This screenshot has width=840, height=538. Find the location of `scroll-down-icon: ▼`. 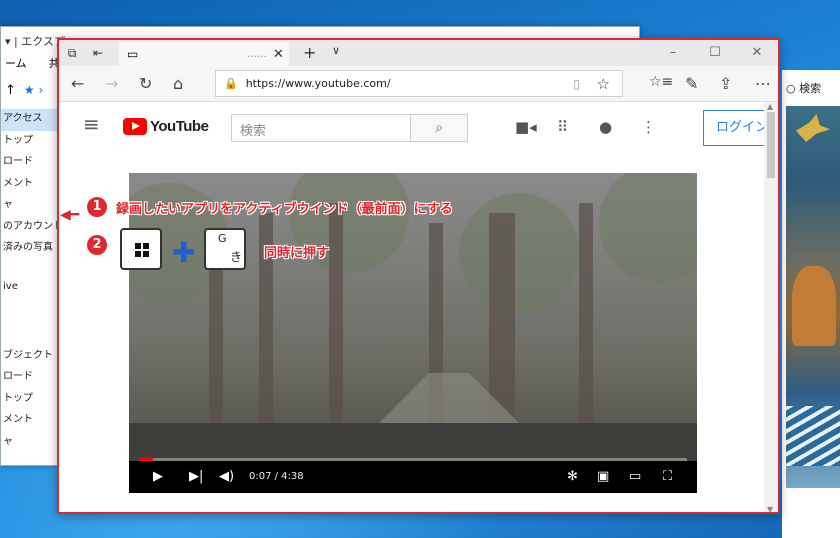

scroll-down-icon: ▼ is located at coordinates (770, 508).